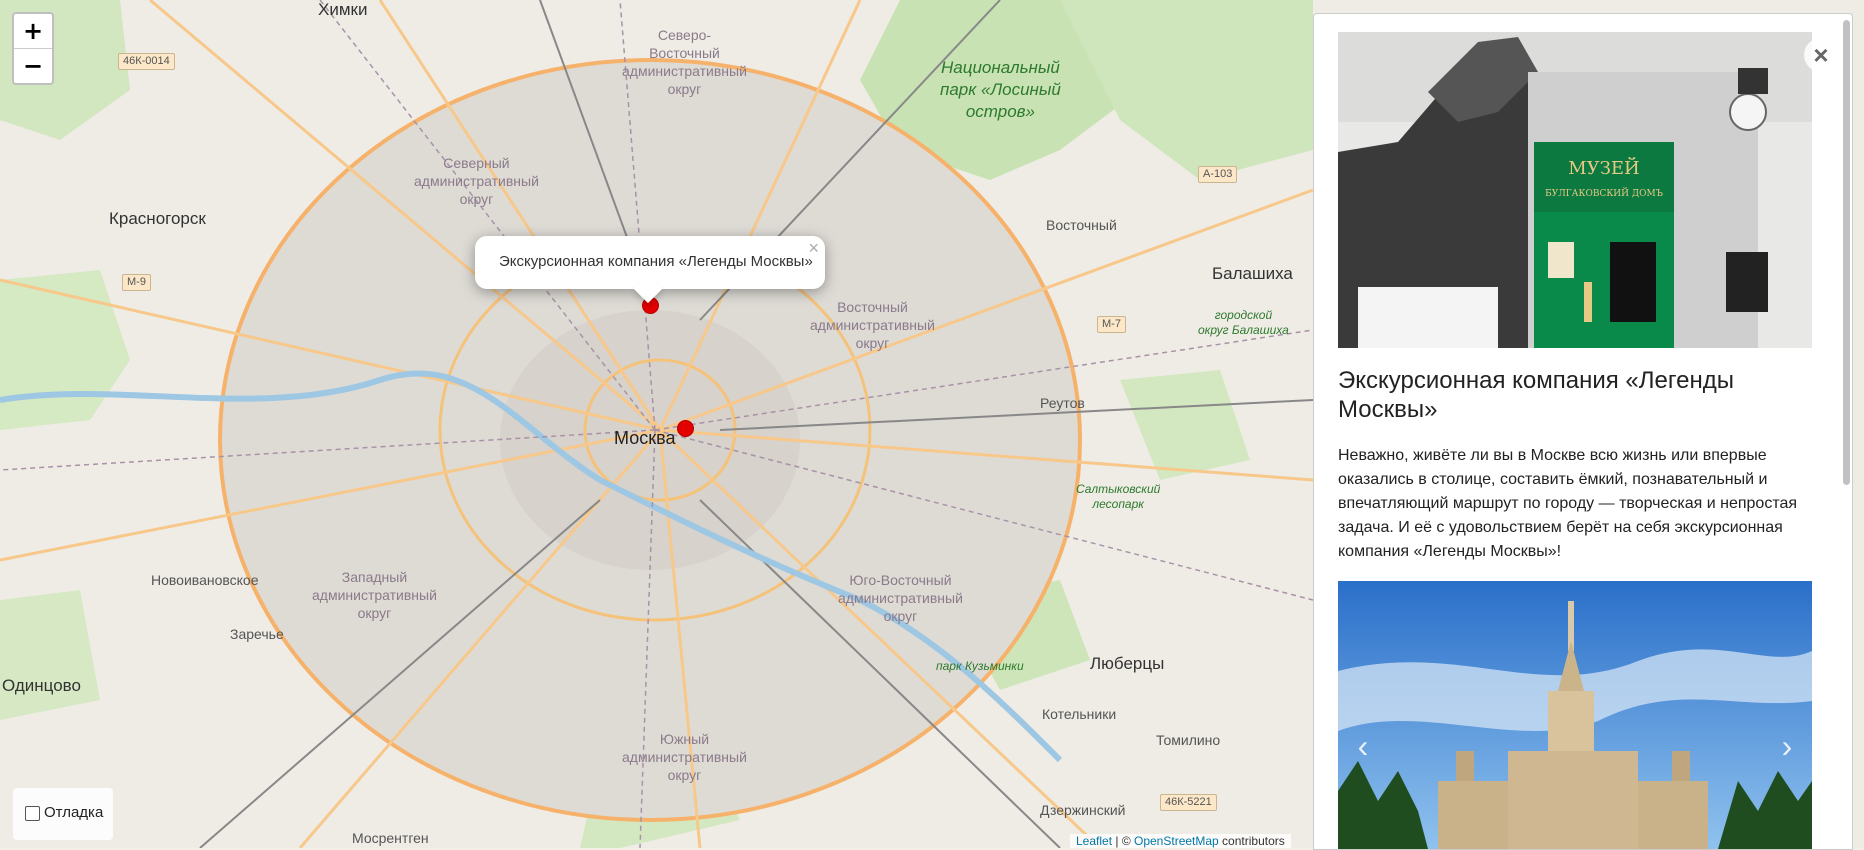 Image resolution: width=1864 pixels, height=850 pixels. I want to click on map-label-odintsovo: Одинцово, so click(41, 685).